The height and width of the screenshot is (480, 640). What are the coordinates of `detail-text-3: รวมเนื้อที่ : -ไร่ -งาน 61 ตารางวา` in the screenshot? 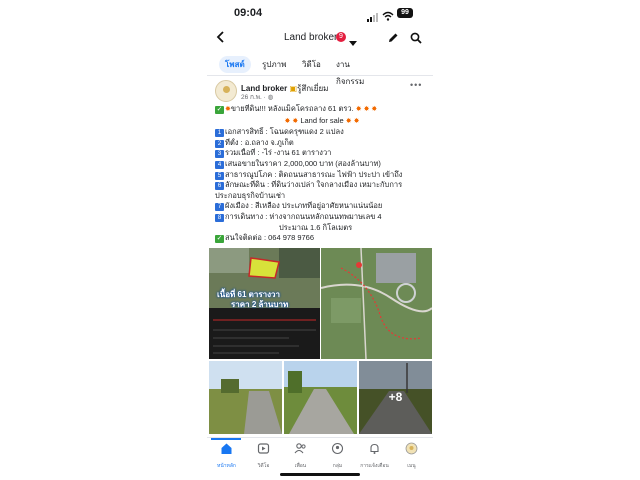 It's located at (278, 153).